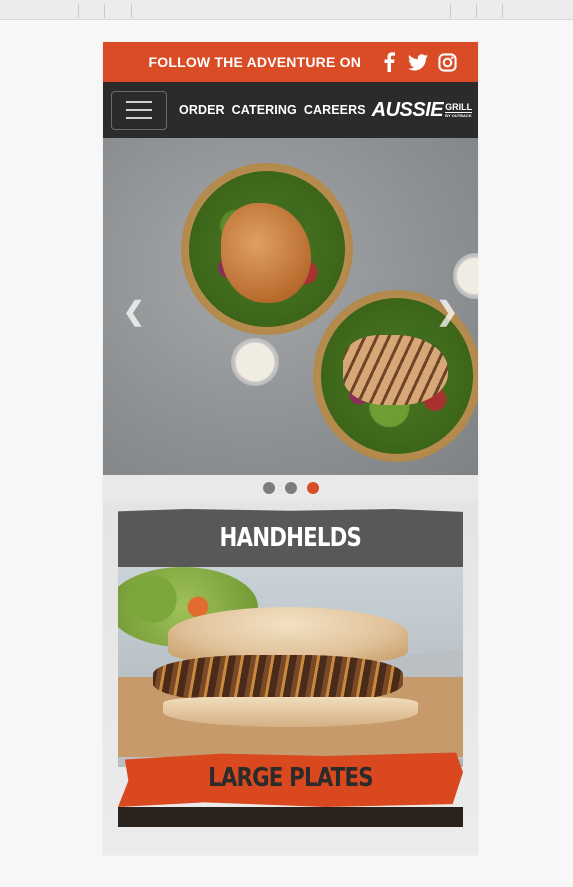 Image resolution: width=573 pixels, height=887 pixels. Describe the element at coordinates (290, 817) in the screenshot. I see `large-plates-image` at that location.